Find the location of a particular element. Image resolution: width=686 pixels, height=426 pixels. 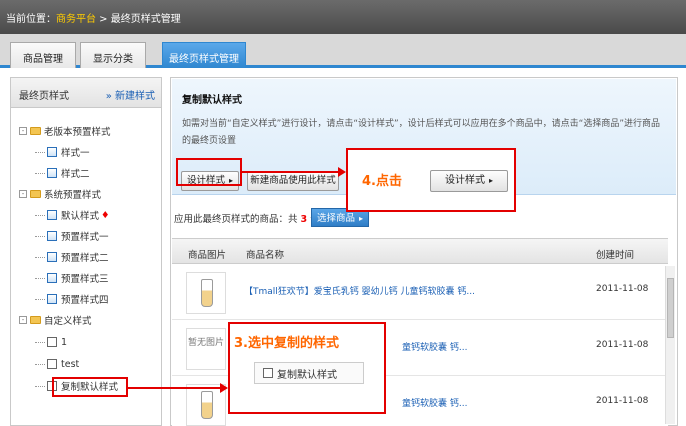

tab-bar: 商品管理 显示分类 最终页样式管理 is located at coordinates (343, 51).